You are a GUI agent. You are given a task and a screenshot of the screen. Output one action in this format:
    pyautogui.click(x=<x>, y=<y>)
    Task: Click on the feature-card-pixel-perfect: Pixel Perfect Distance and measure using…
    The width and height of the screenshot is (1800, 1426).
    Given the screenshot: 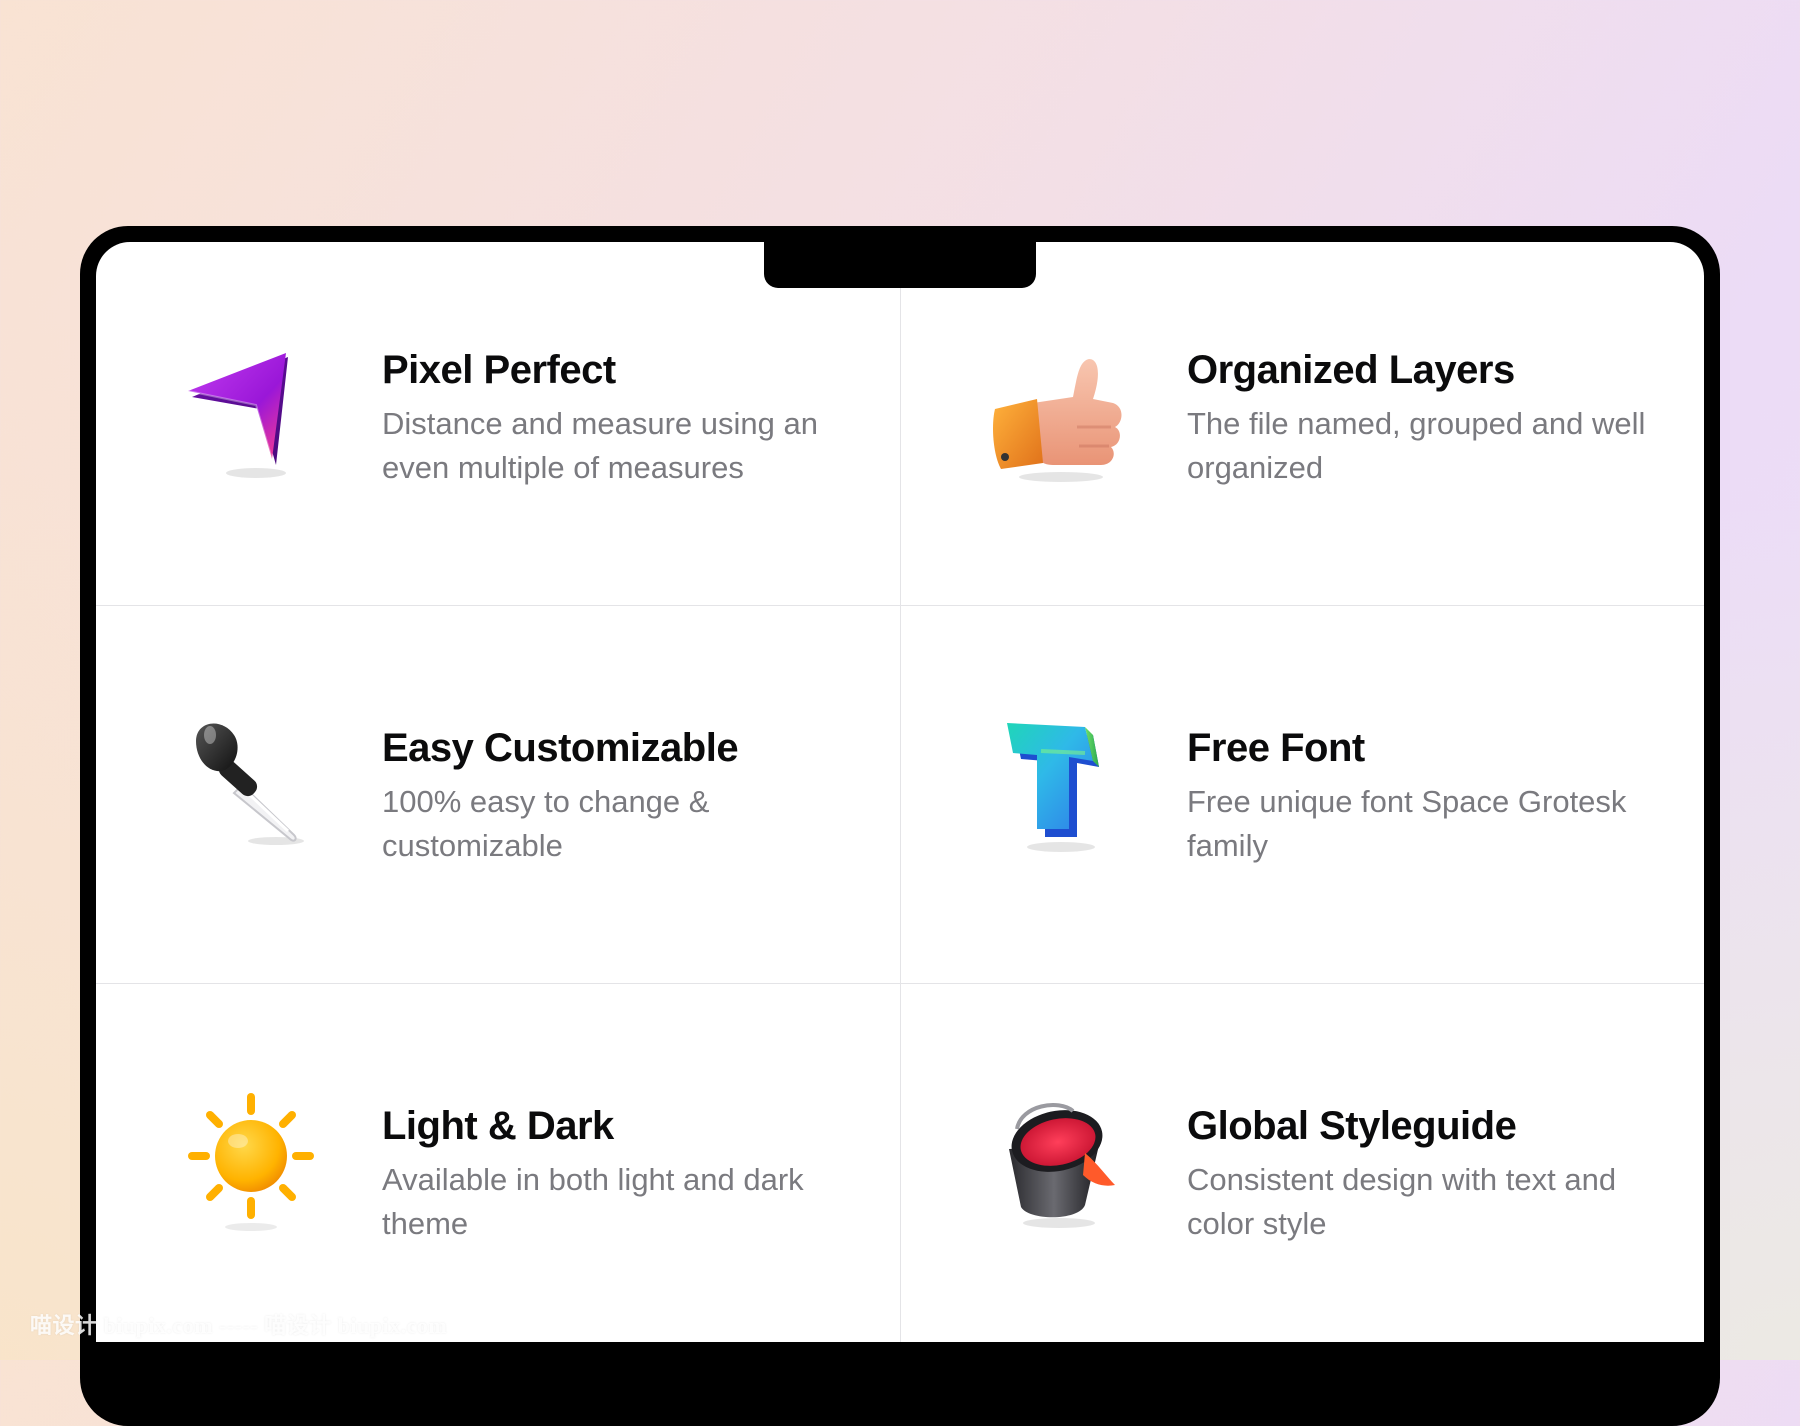 What is the action you would take?
    pyautogui.click(x=498, y=423)
    